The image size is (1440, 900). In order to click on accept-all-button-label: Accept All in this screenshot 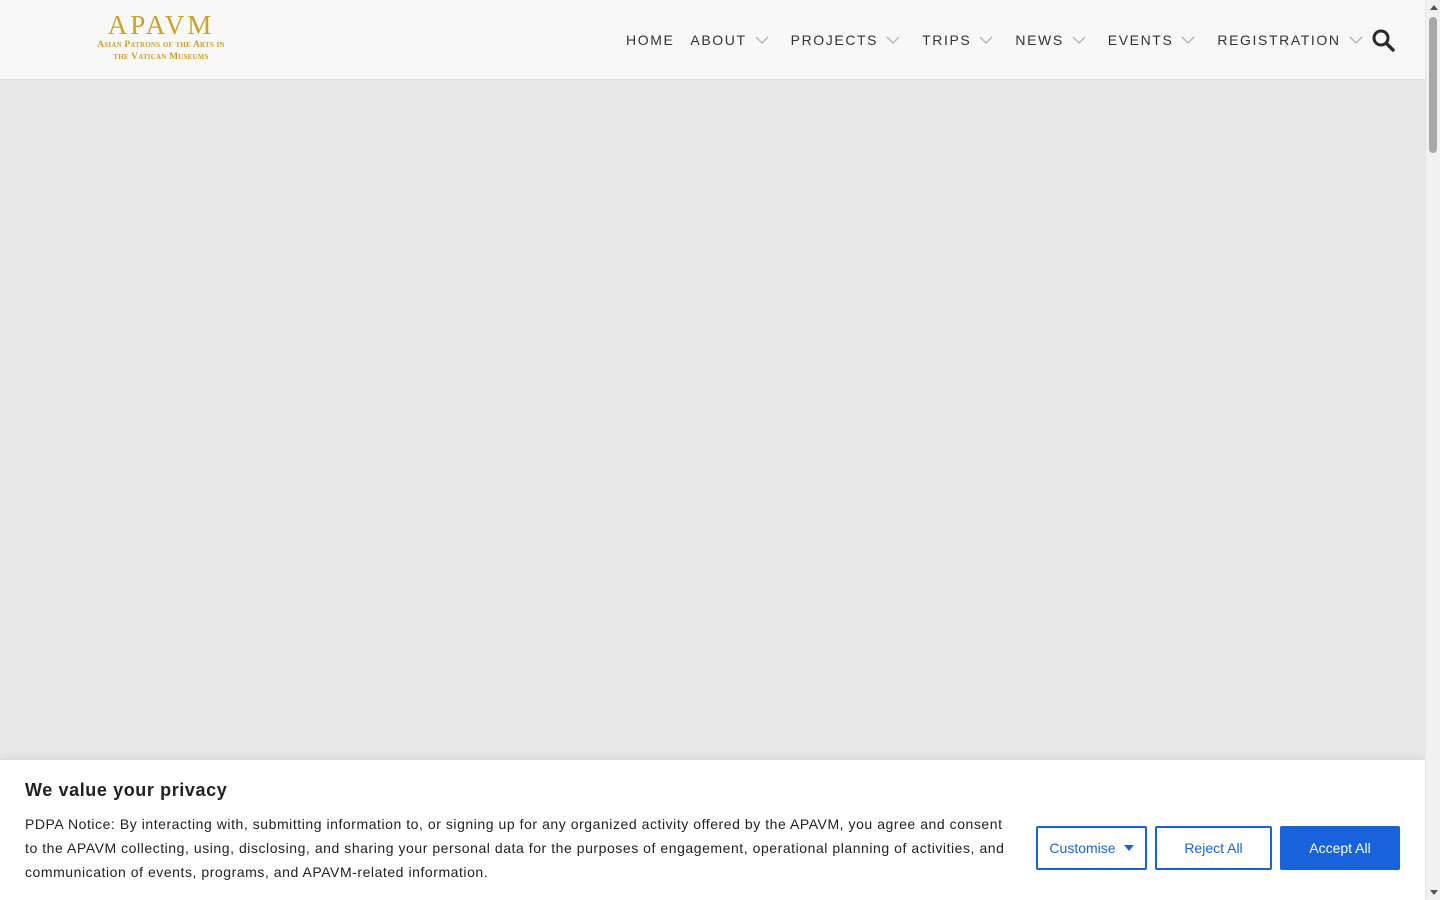, I will do `click(1340, 848)`.